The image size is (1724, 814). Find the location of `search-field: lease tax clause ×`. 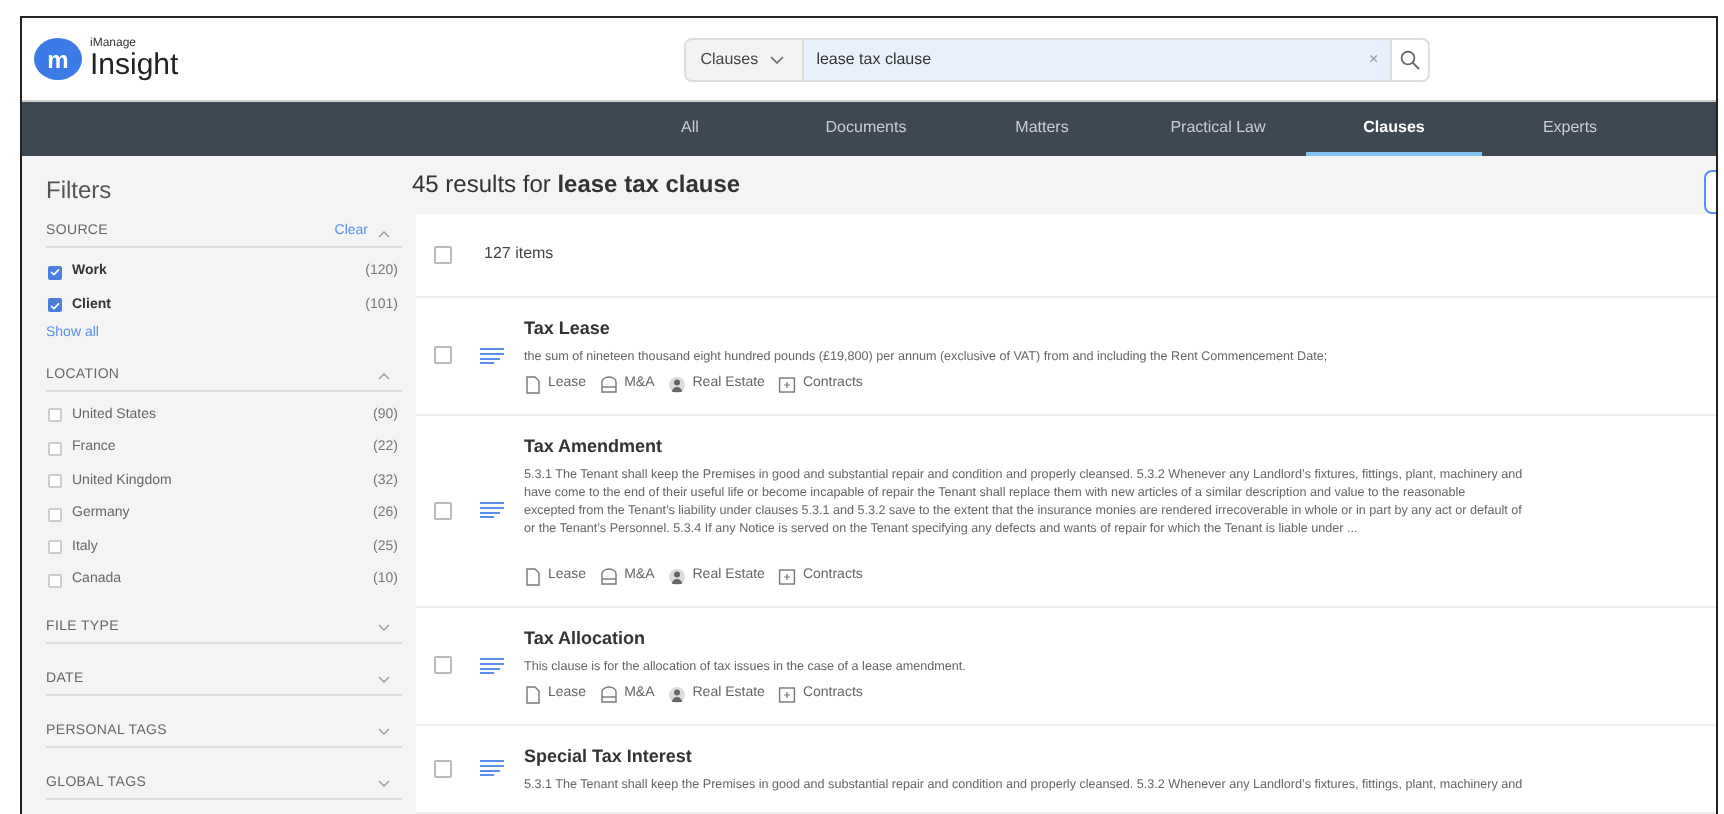

search-field: lease tax clause × is located at coordinates (1097, 59).